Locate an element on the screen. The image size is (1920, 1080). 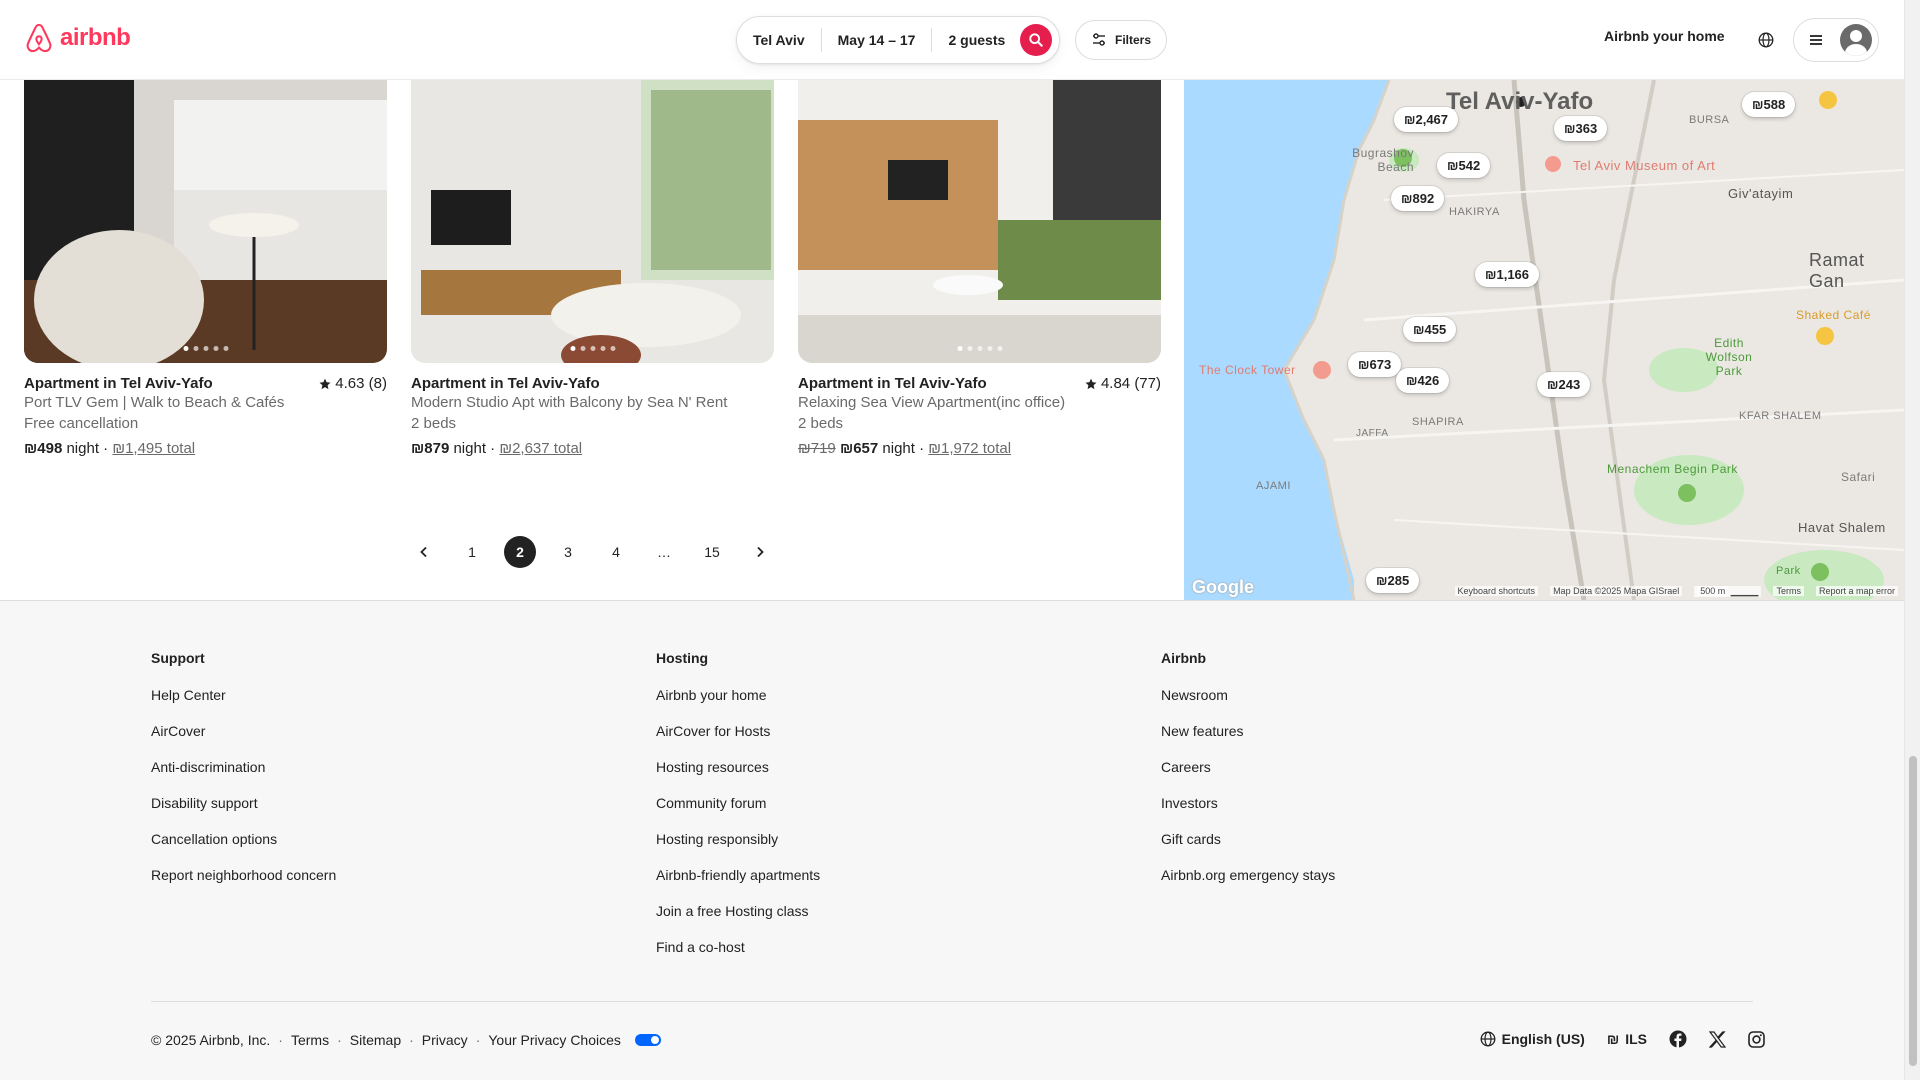
airbnb-logo: airbnb is located at coordinates (77, 38).